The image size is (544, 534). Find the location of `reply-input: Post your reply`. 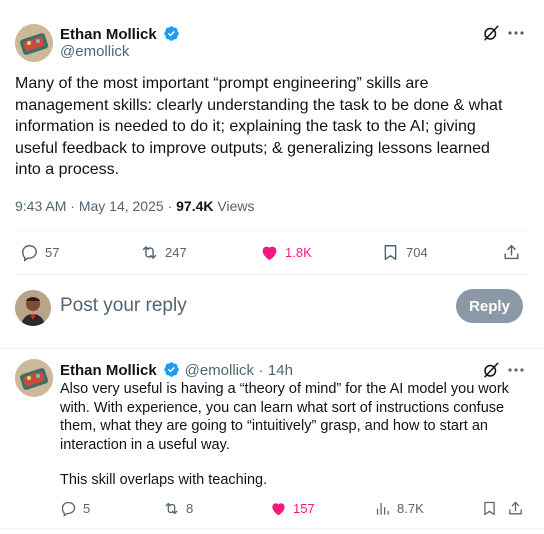

reply-input: Post your reply is located at coordinates (123, 306).